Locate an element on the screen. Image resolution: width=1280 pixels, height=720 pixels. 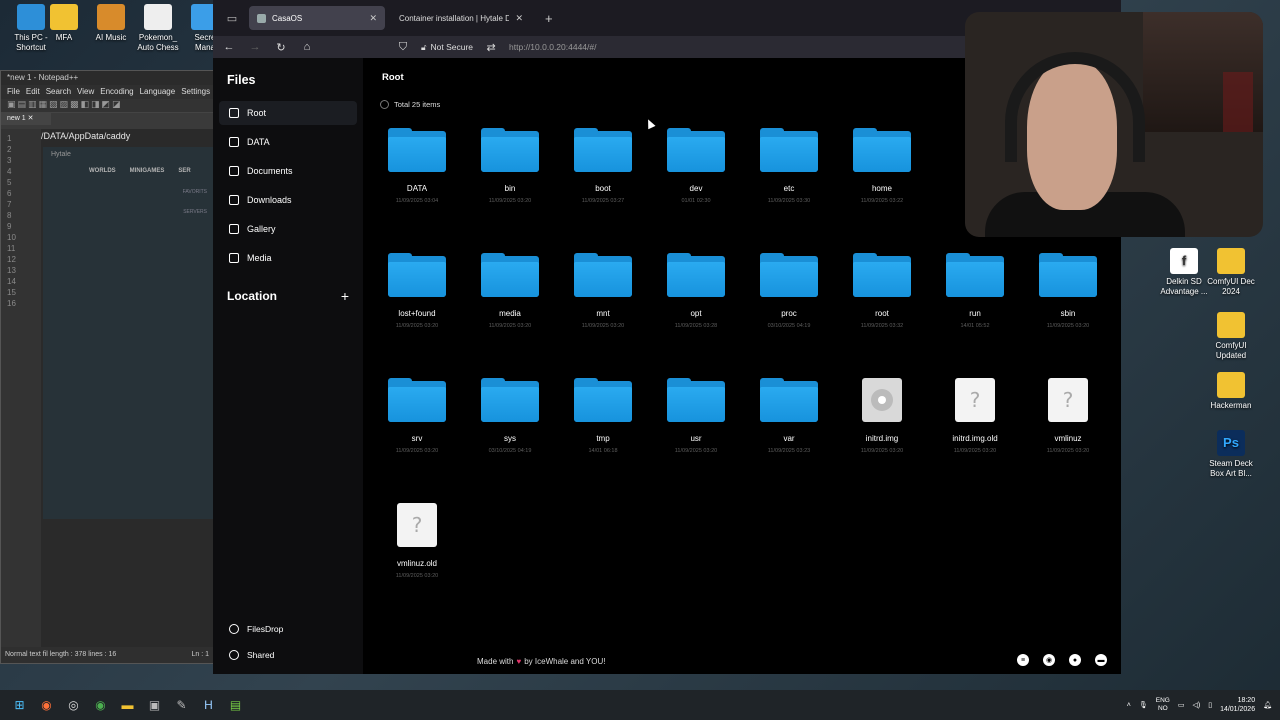
file-item: ? vmlinuz 11/09/2025 03:20 is located at coordinates (1068, 416).